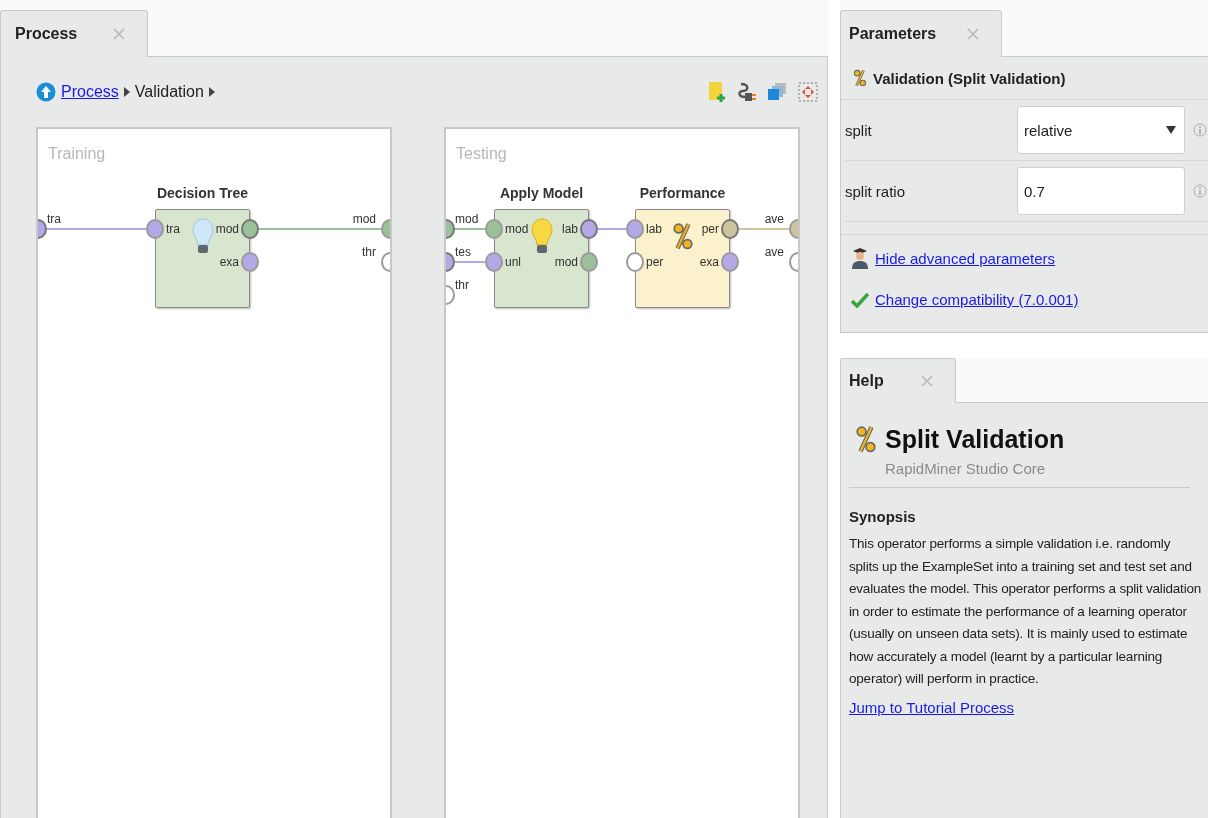 Image resolution: width=1208 pixels, height=818 pixels. Describe the element at coordinates (965, 258) in the screenshot. I see `link: Hide advanced parameters` at that location.